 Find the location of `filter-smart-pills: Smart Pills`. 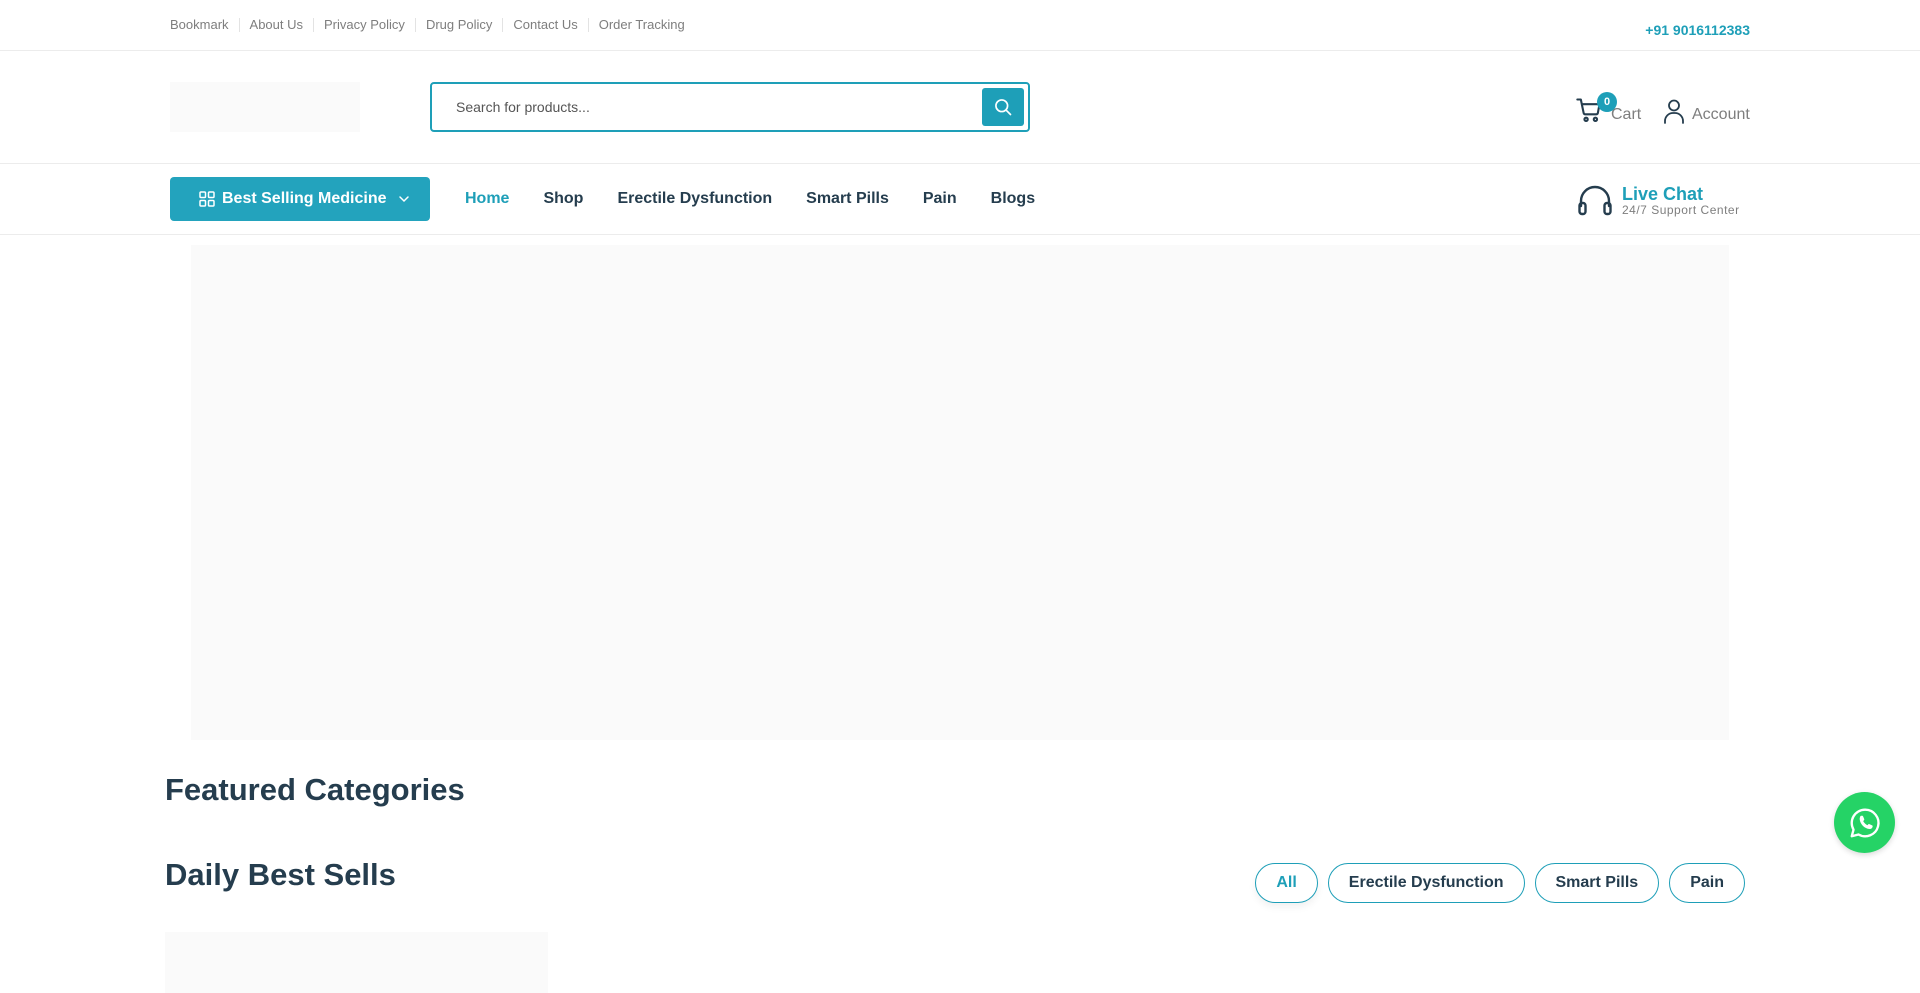

filter-smart-pills: Smart Pills is located at coordinates (1597, 883).